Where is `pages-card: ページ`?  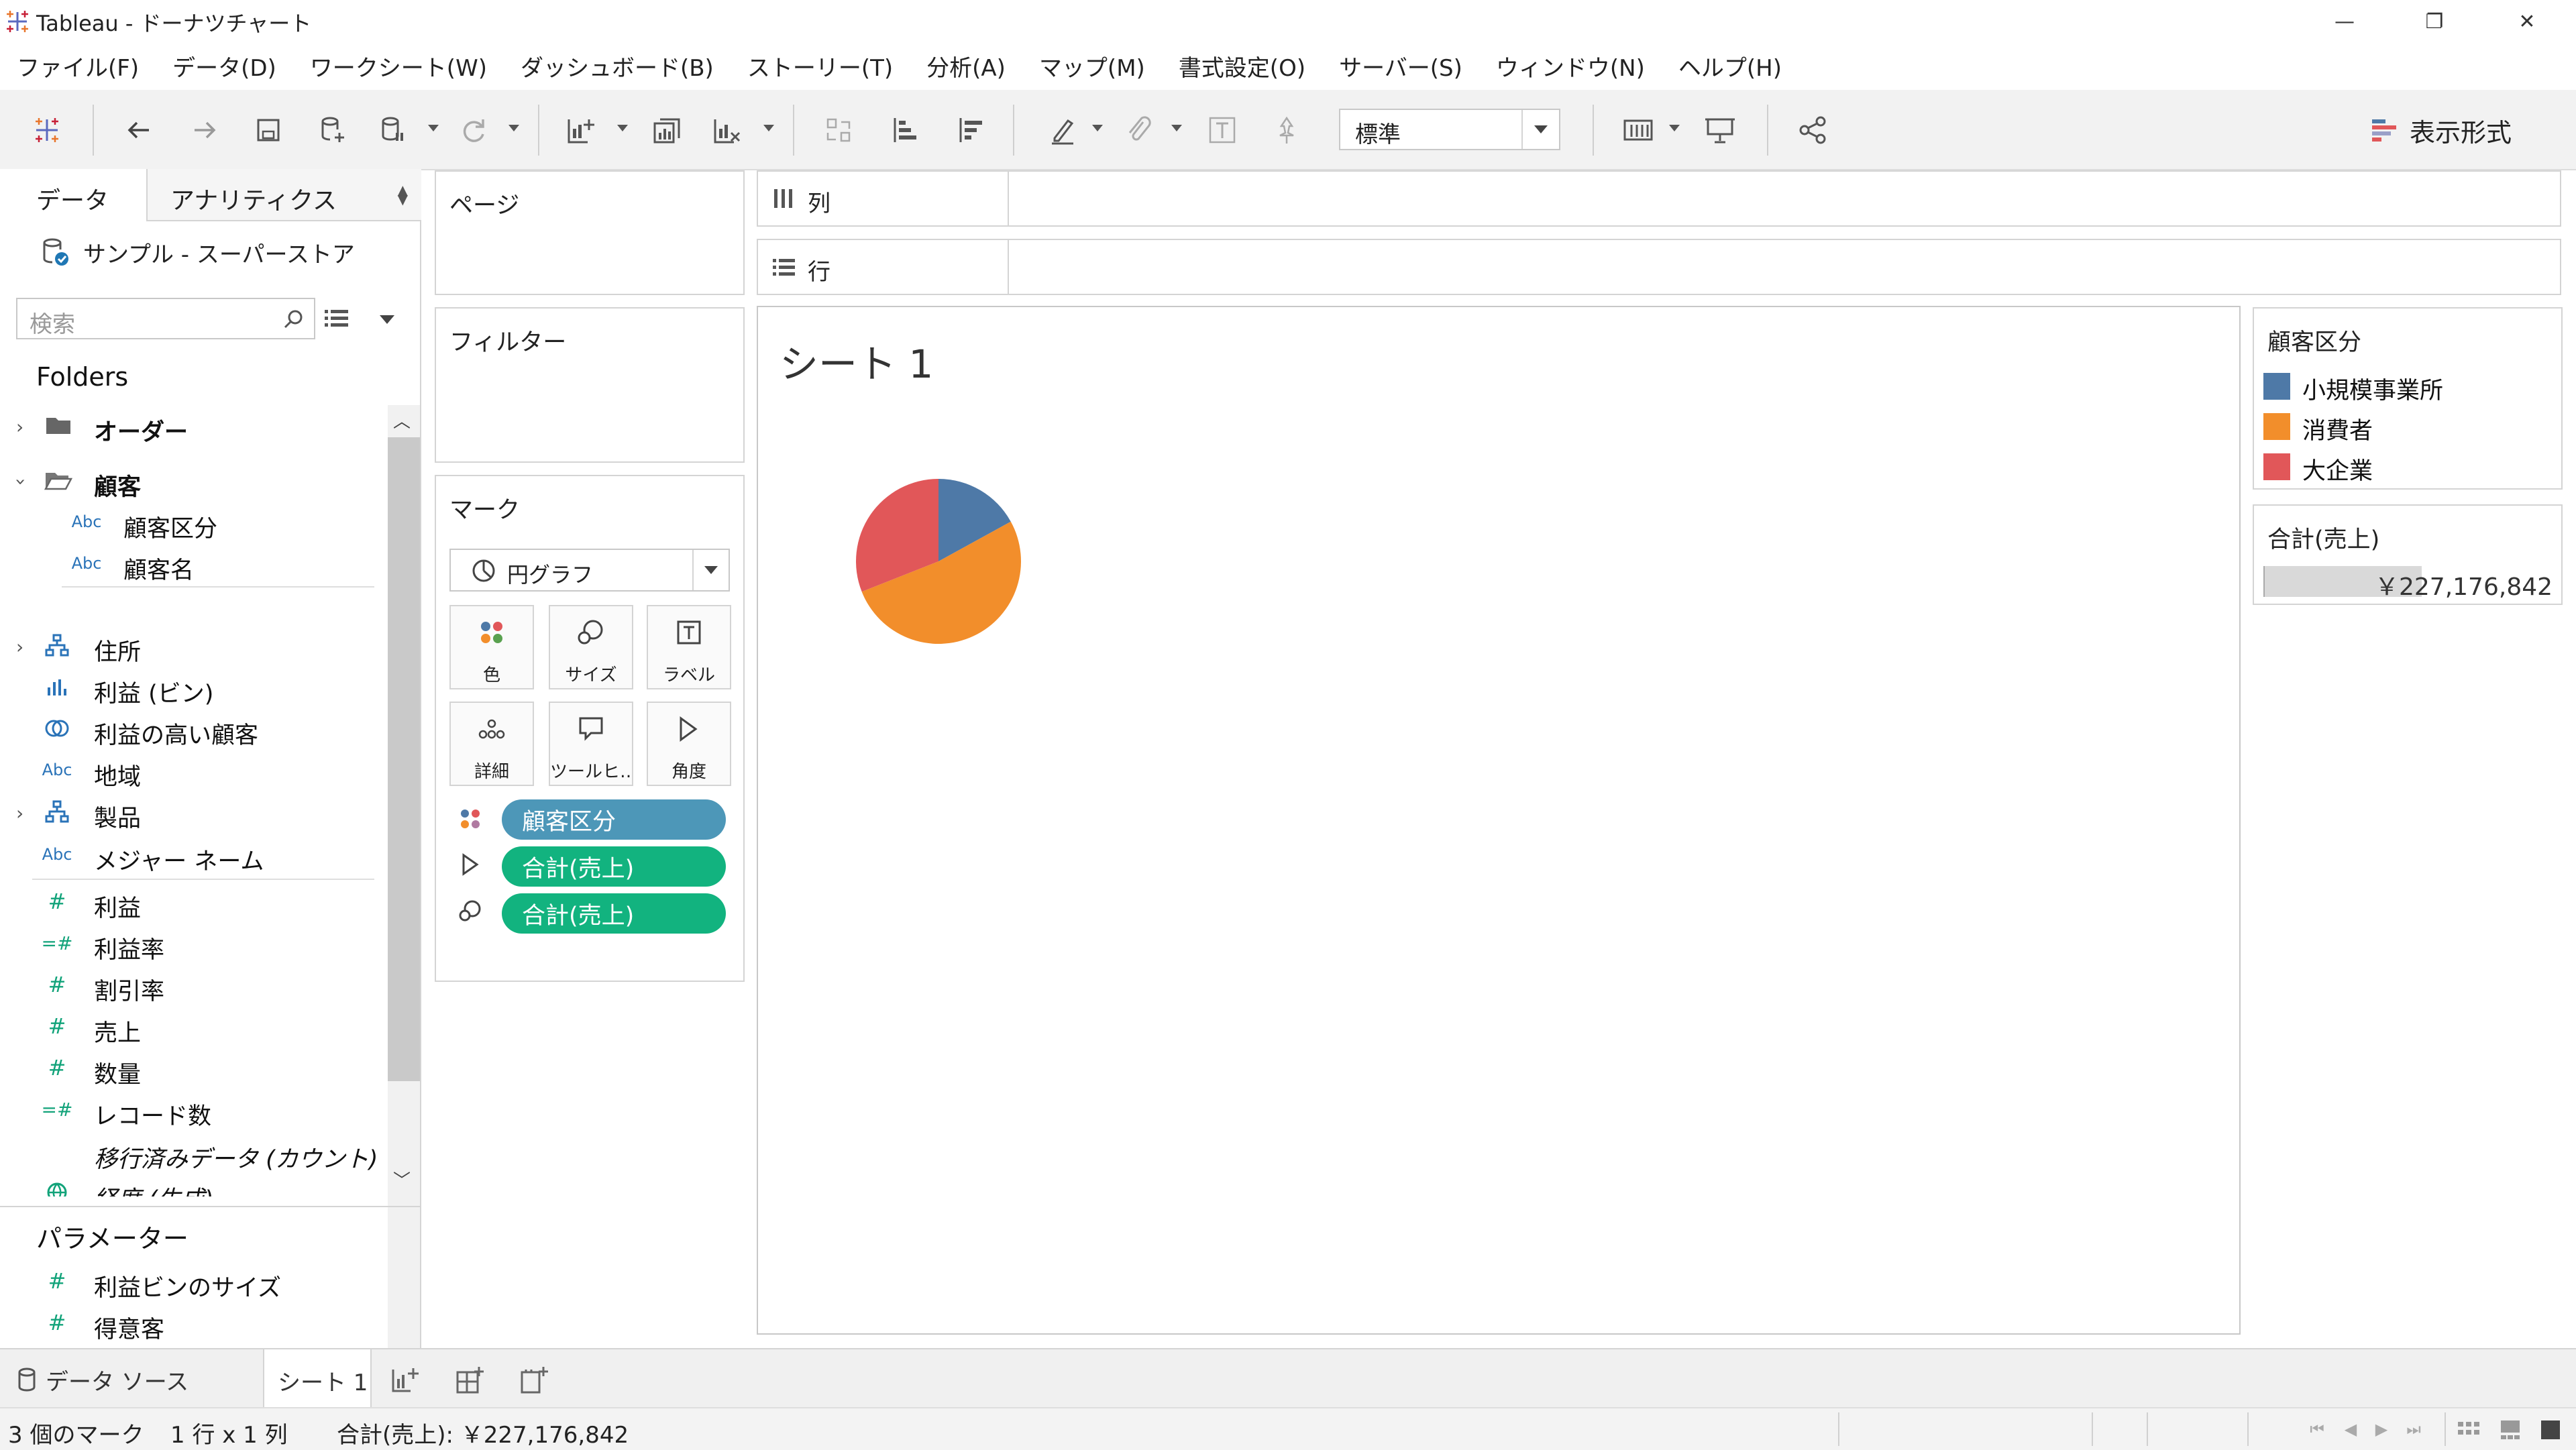
pages-card: ページ is located at coordinates (590, 232).